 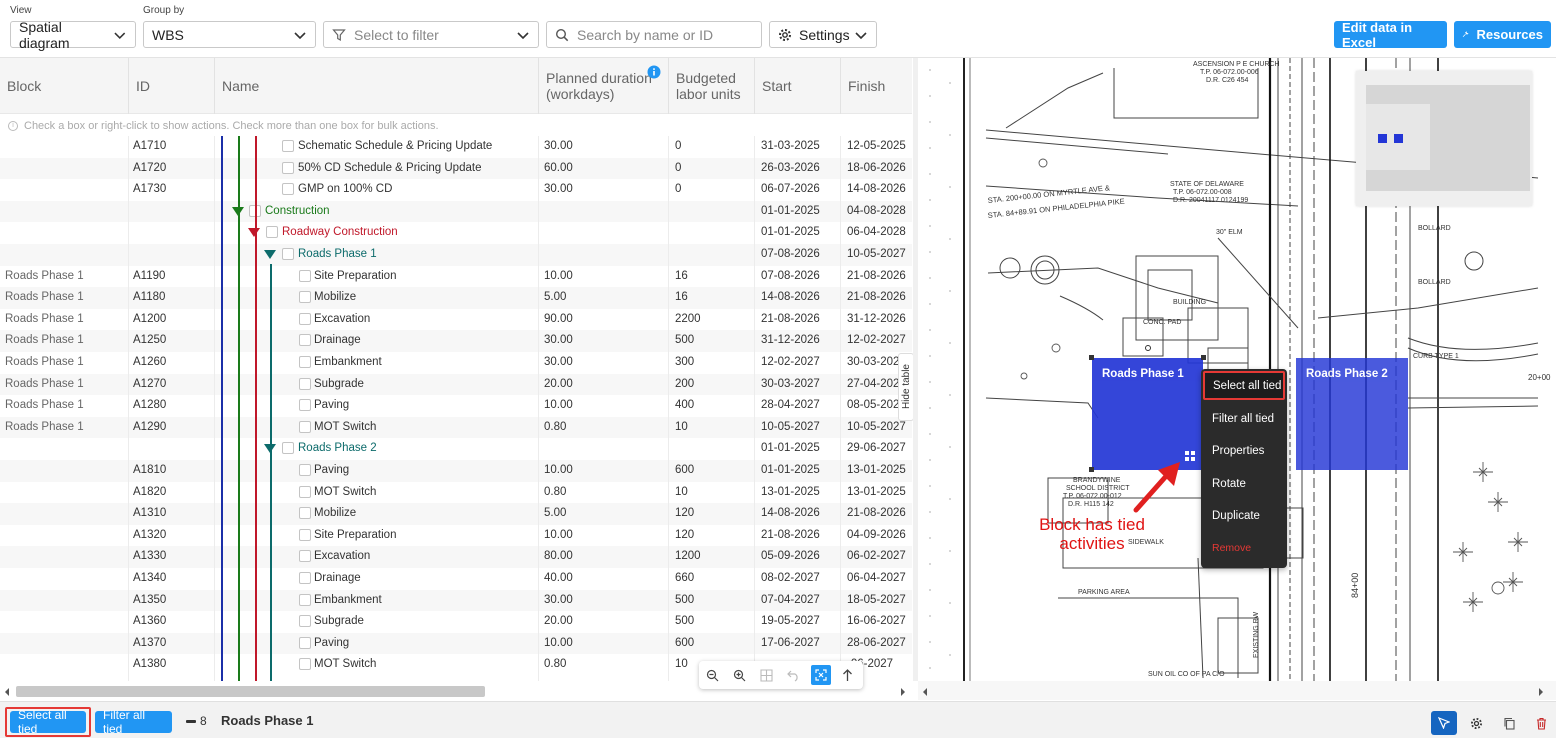 What do you see at coordinates (866, 86) in the screenshot?
I see `column-header-finish: Finish` at bounding box center [866, 86].